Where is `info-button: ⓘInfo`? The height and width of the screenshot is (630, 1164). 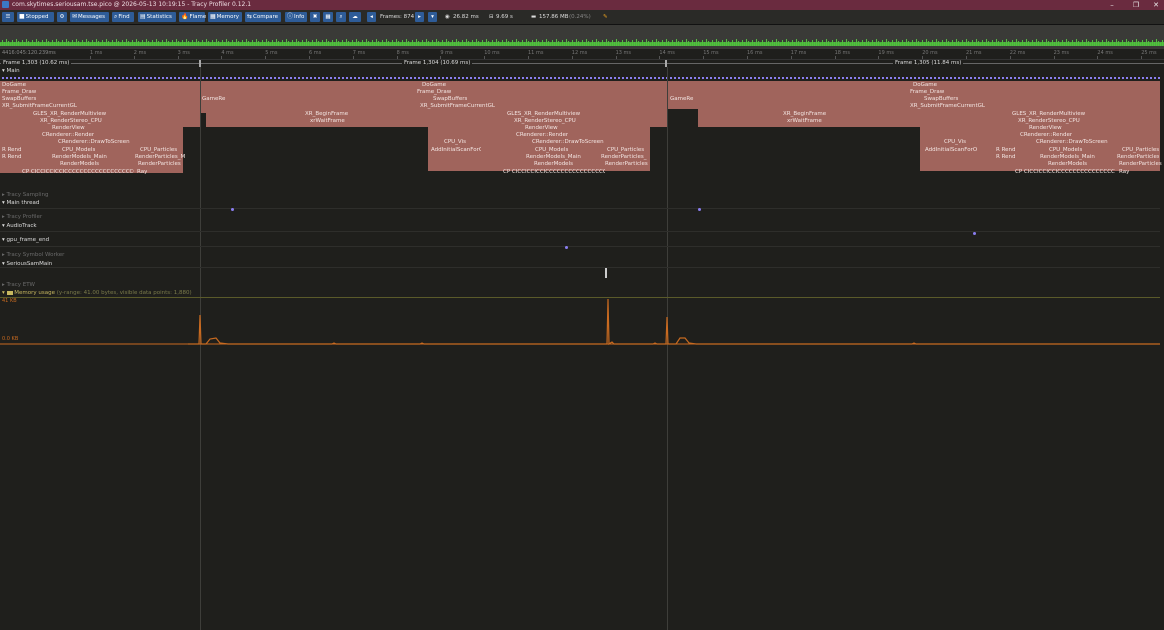 info-button: ⓘInfo is located at coordinates (296, 17).